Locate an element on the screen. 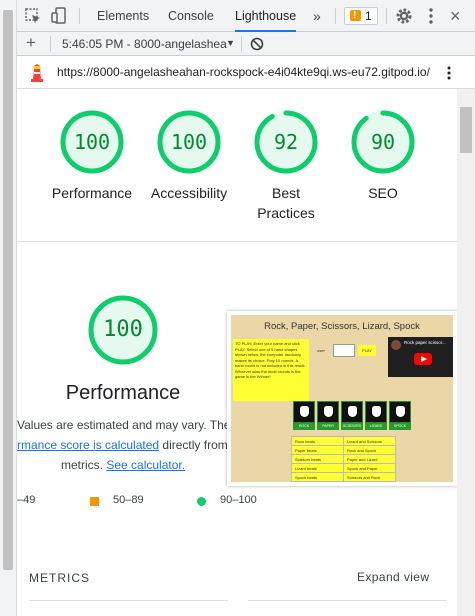  expand-view-toggle: Expand view is located at coordinates (393, 577).